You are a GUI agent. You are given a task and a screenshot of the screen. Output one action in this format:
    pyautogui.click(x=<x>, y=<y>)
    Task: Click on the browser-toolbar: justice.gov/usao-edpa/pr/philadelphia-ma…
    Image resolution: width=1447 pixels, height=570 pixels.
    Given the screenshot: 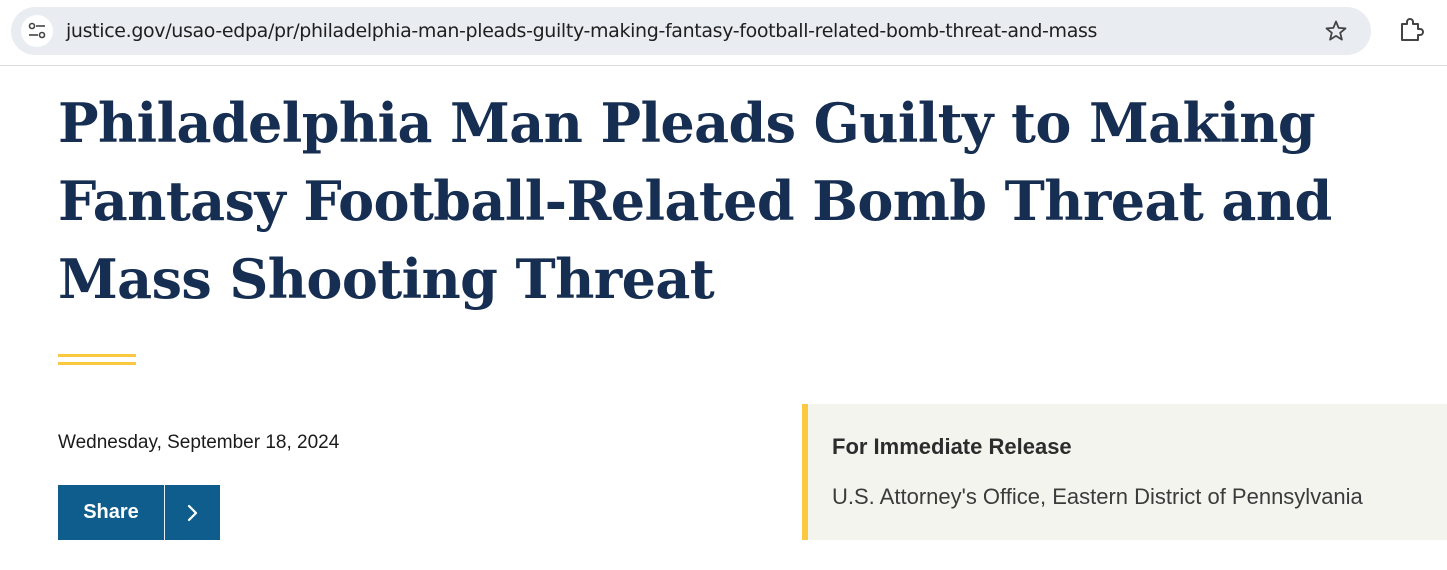 What is the action you would take?
    pyautogui.click(x=723, y=33)
    